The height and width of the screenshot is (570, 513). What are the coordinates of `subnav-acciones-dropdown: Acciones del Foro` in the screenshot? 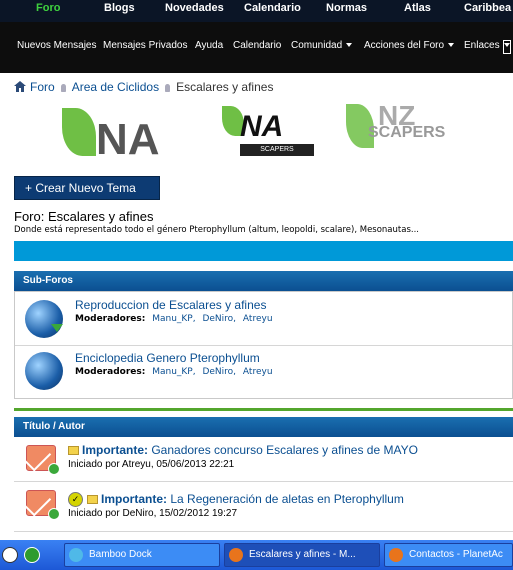 It's located at (409, 45).